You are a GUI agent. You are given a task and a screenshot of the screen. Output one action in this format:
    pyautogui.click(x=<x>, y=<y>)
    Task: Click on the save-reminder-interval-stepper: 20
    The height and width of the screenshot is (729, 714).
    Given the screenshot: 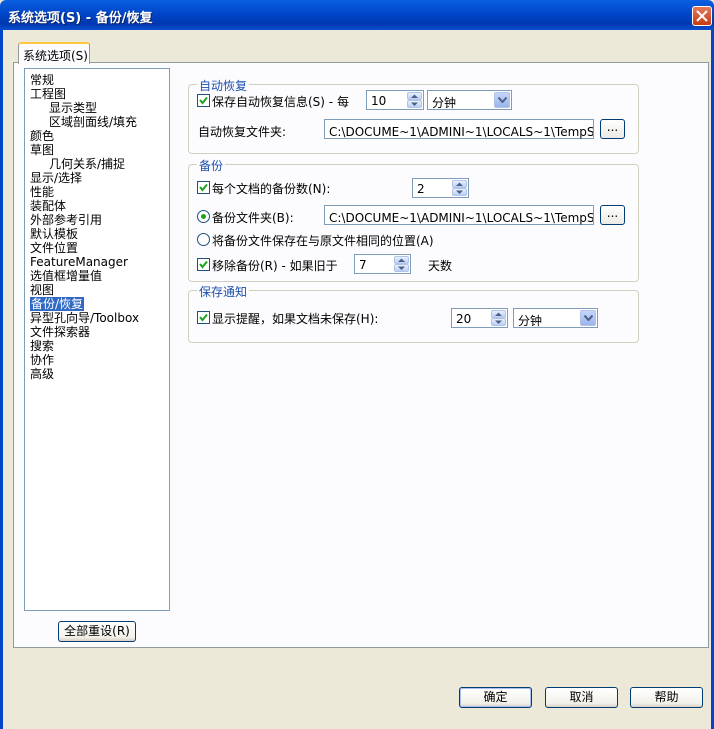 What is the action you would take?
    pyautogui.click(x=479, y=318)
    